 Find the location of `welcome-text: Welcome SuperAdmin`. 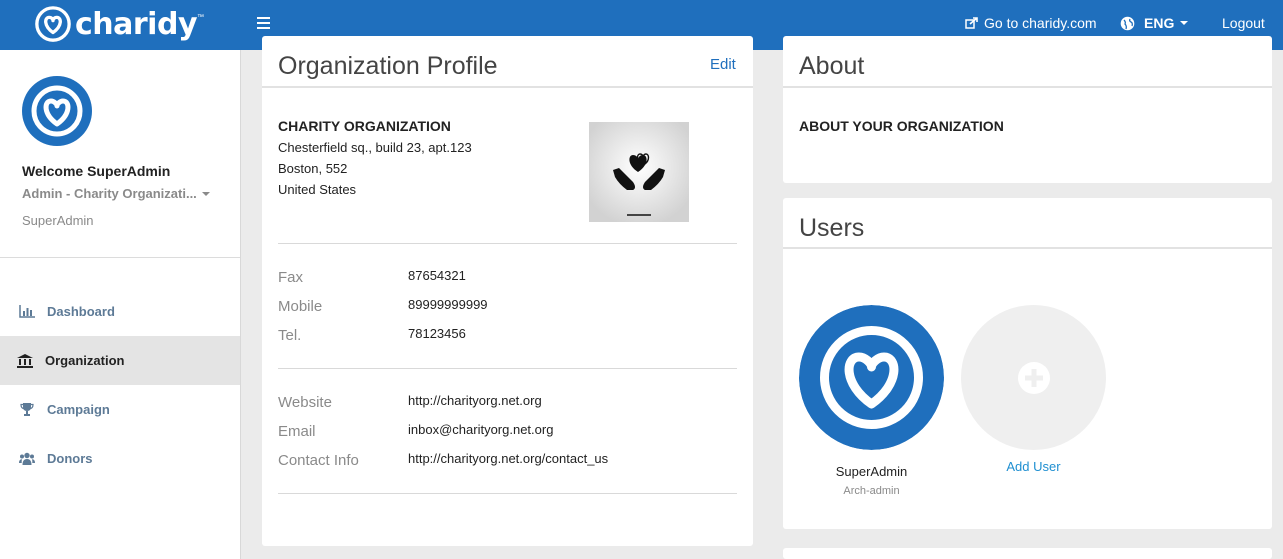

welcome-text: Welcome SuperAdmin is located at coordinates (96, 171).